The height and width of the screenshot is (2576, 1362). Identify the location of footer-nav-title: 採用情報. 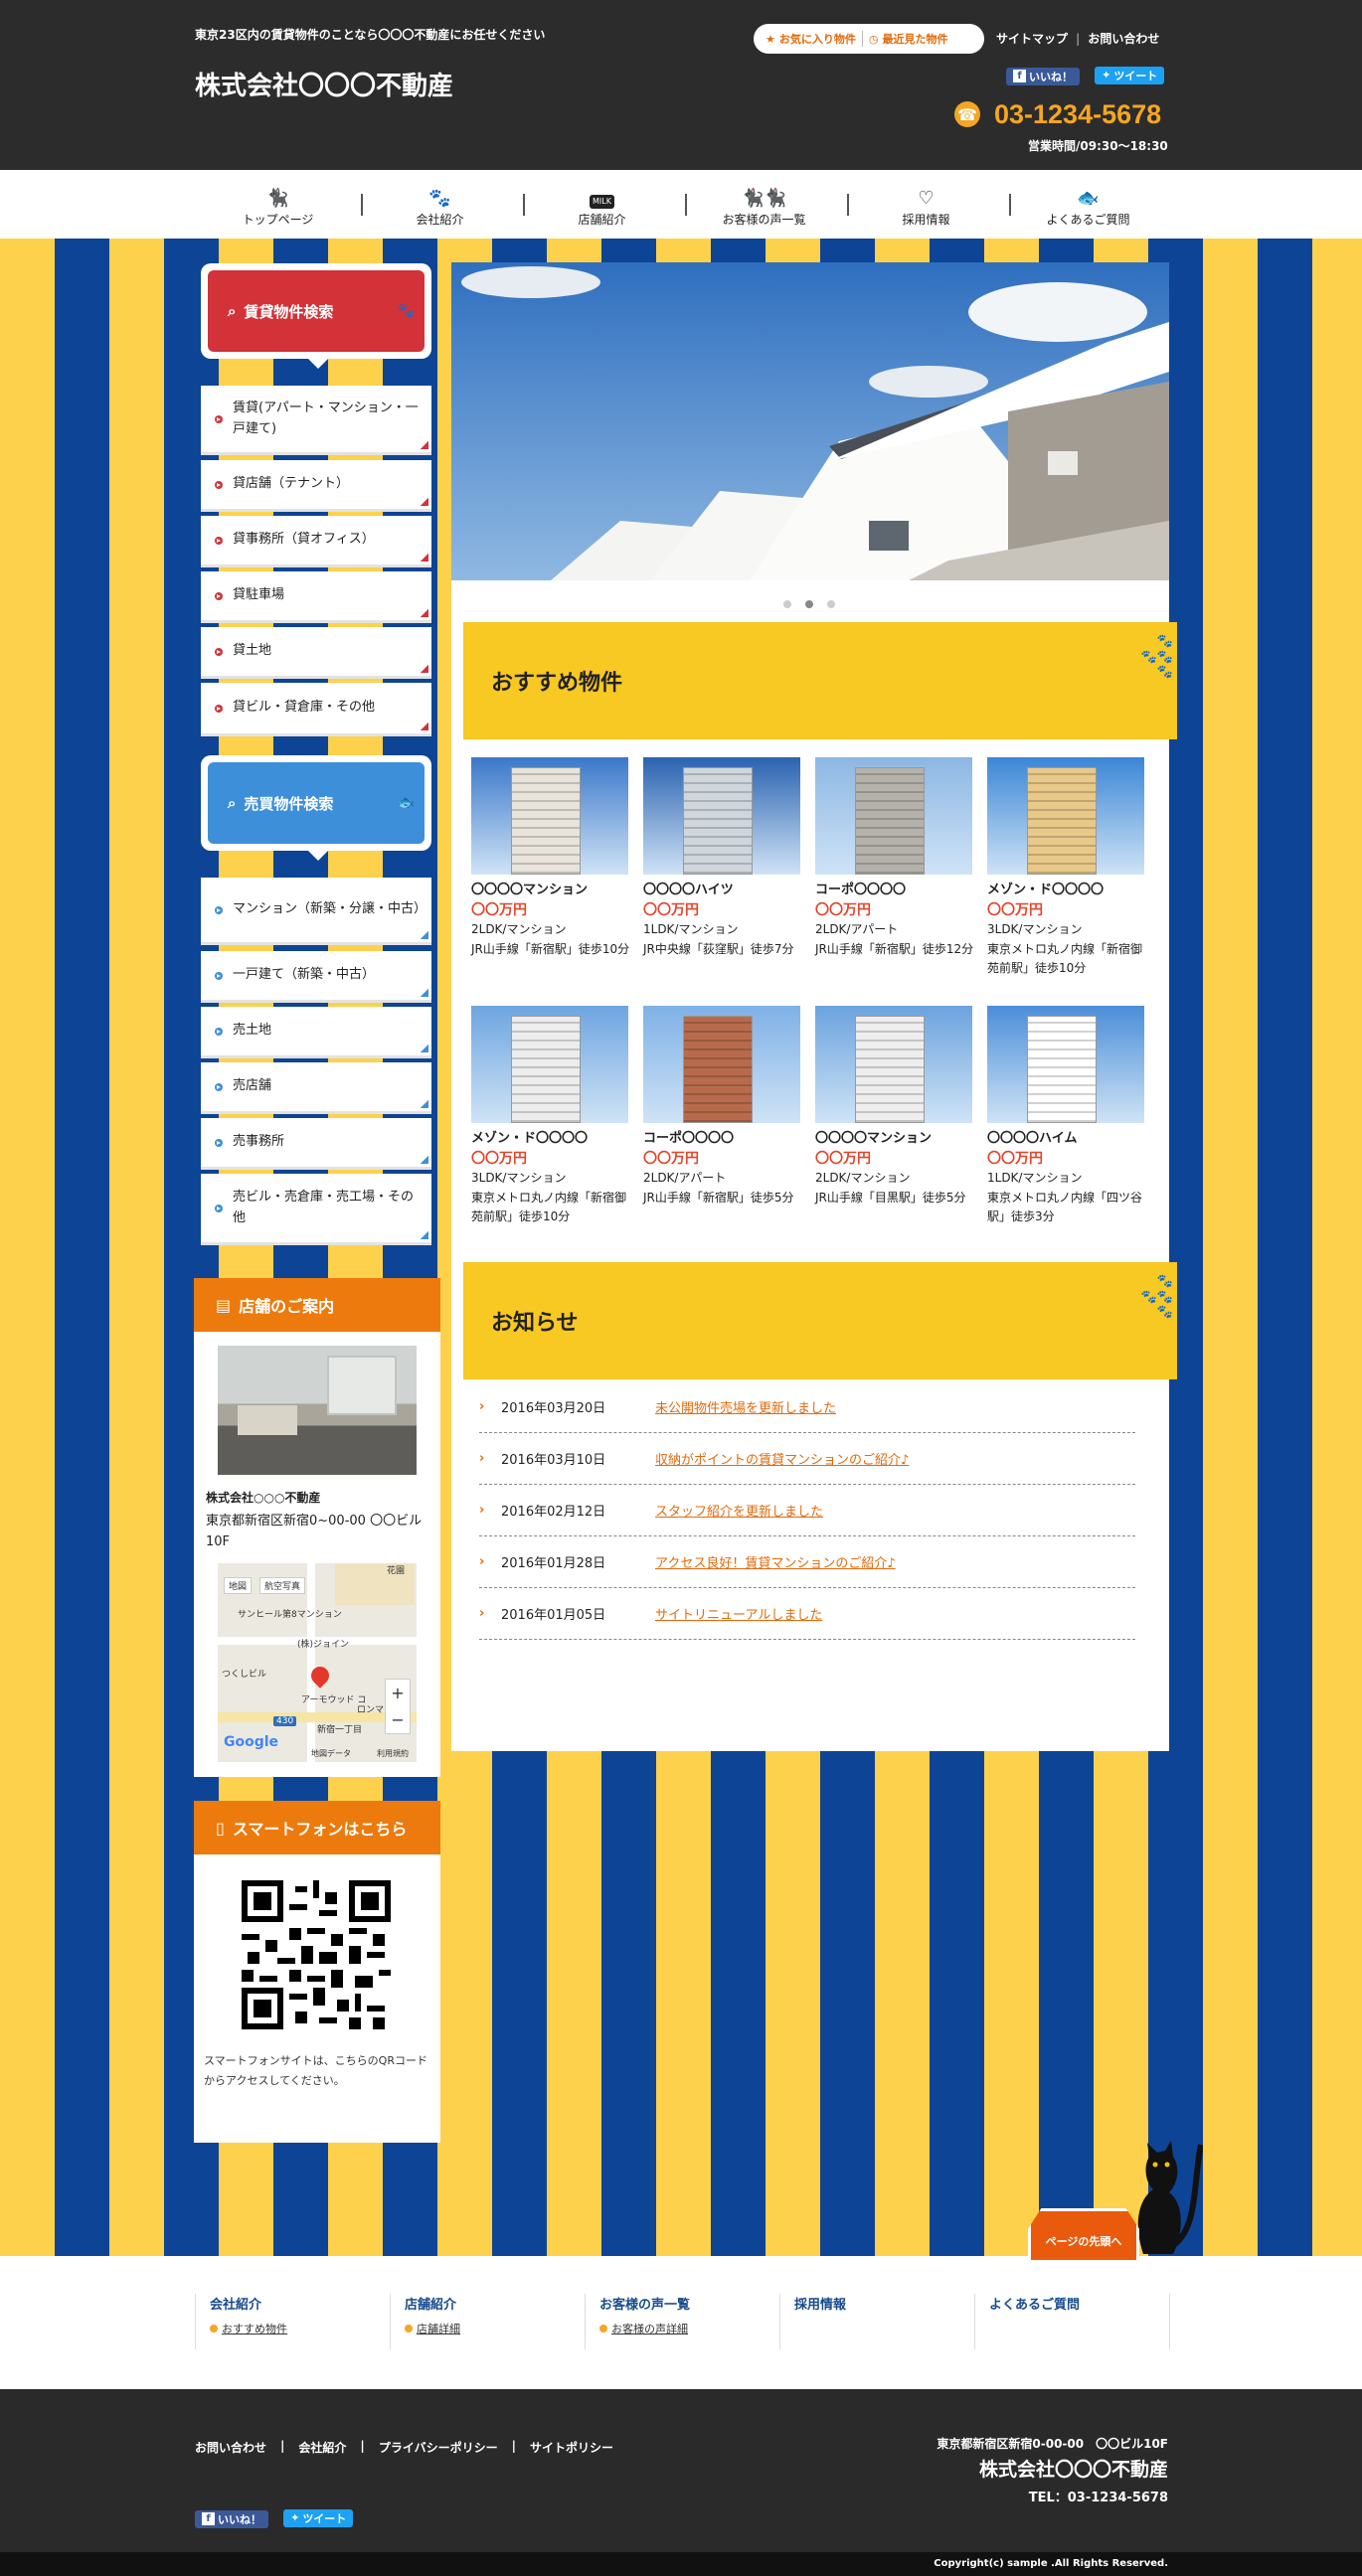
(884, 2303).